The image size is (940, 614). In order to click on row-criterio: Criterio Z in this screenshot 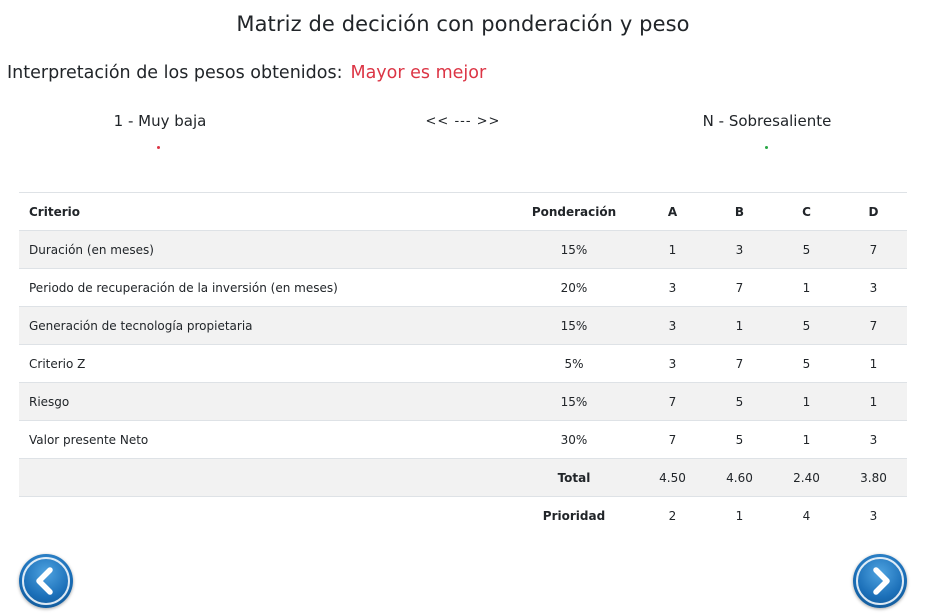, I will do `click(264, 363)`.